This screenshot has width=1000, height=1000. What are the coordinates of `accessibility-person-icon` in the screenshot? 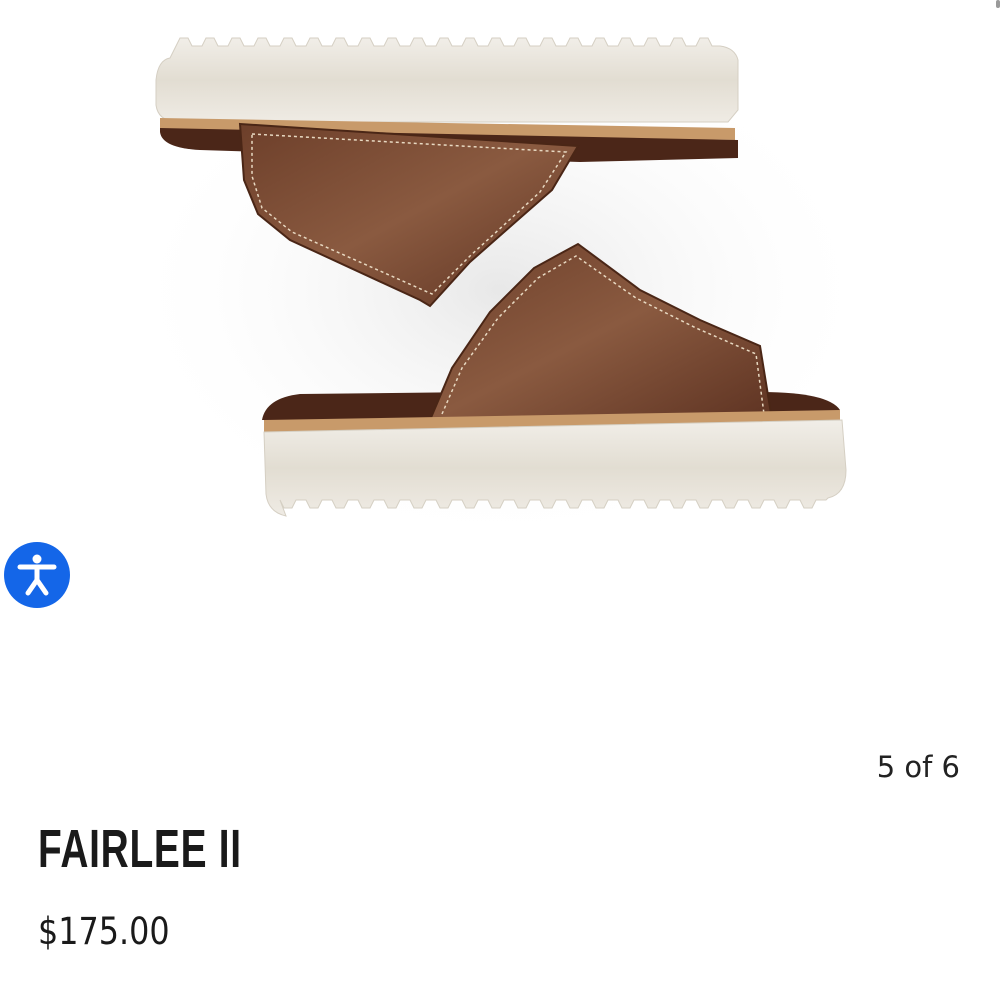 It's located at (37, 575).